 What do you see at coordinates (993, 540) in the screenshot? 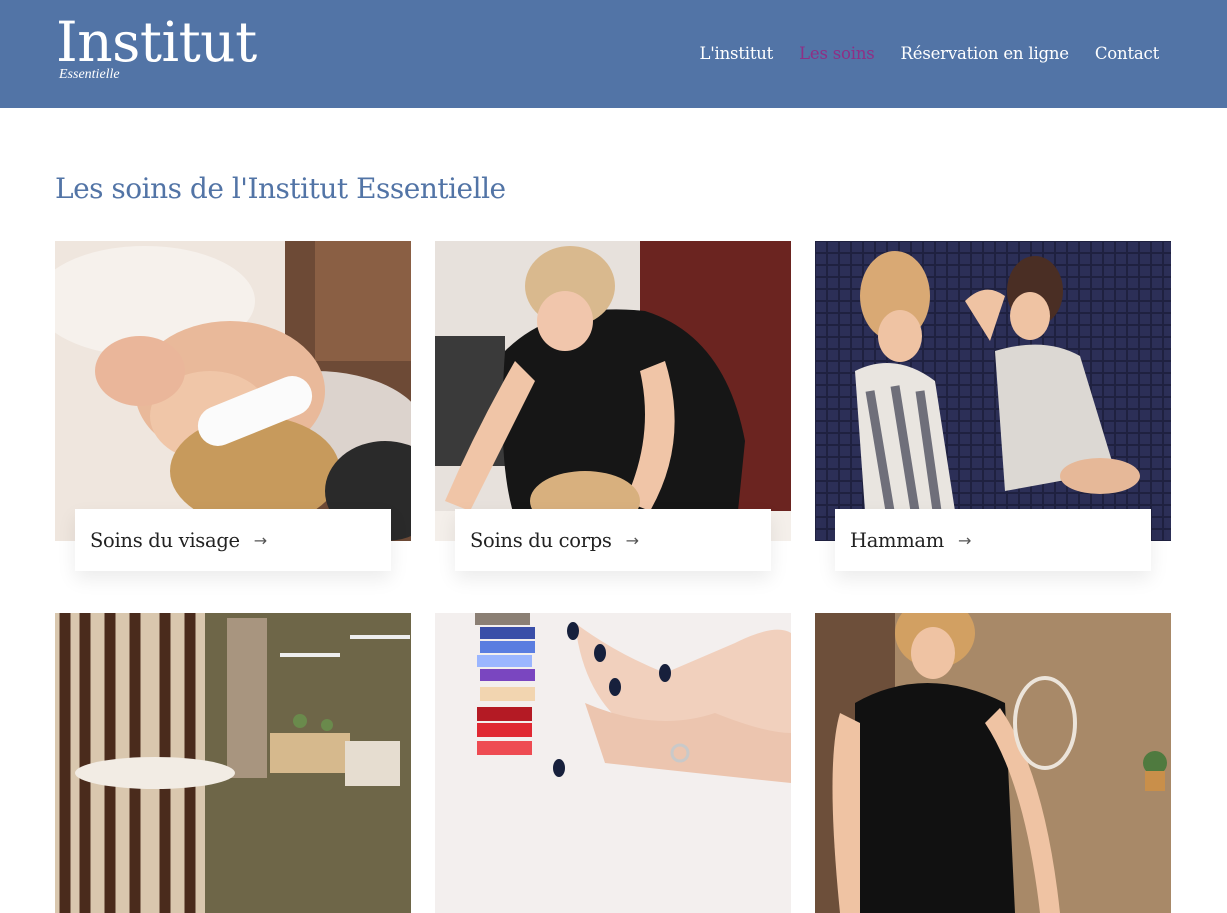
I see `service-card-hammam-label: Hammam →` at bounding box center [993, 540].